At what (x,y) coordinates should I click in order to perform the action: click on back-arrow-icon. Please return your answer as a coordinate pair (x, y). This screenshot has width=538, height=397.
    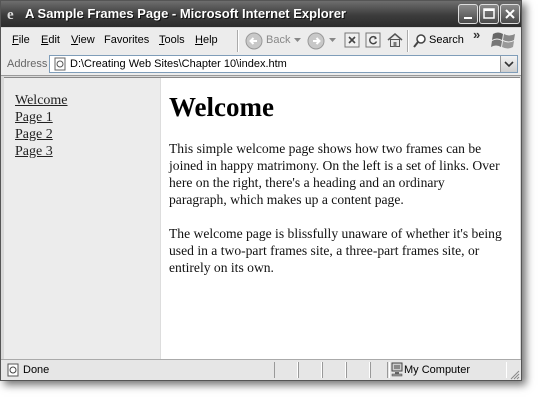
    Looking at the image, I should click on (254, 41).